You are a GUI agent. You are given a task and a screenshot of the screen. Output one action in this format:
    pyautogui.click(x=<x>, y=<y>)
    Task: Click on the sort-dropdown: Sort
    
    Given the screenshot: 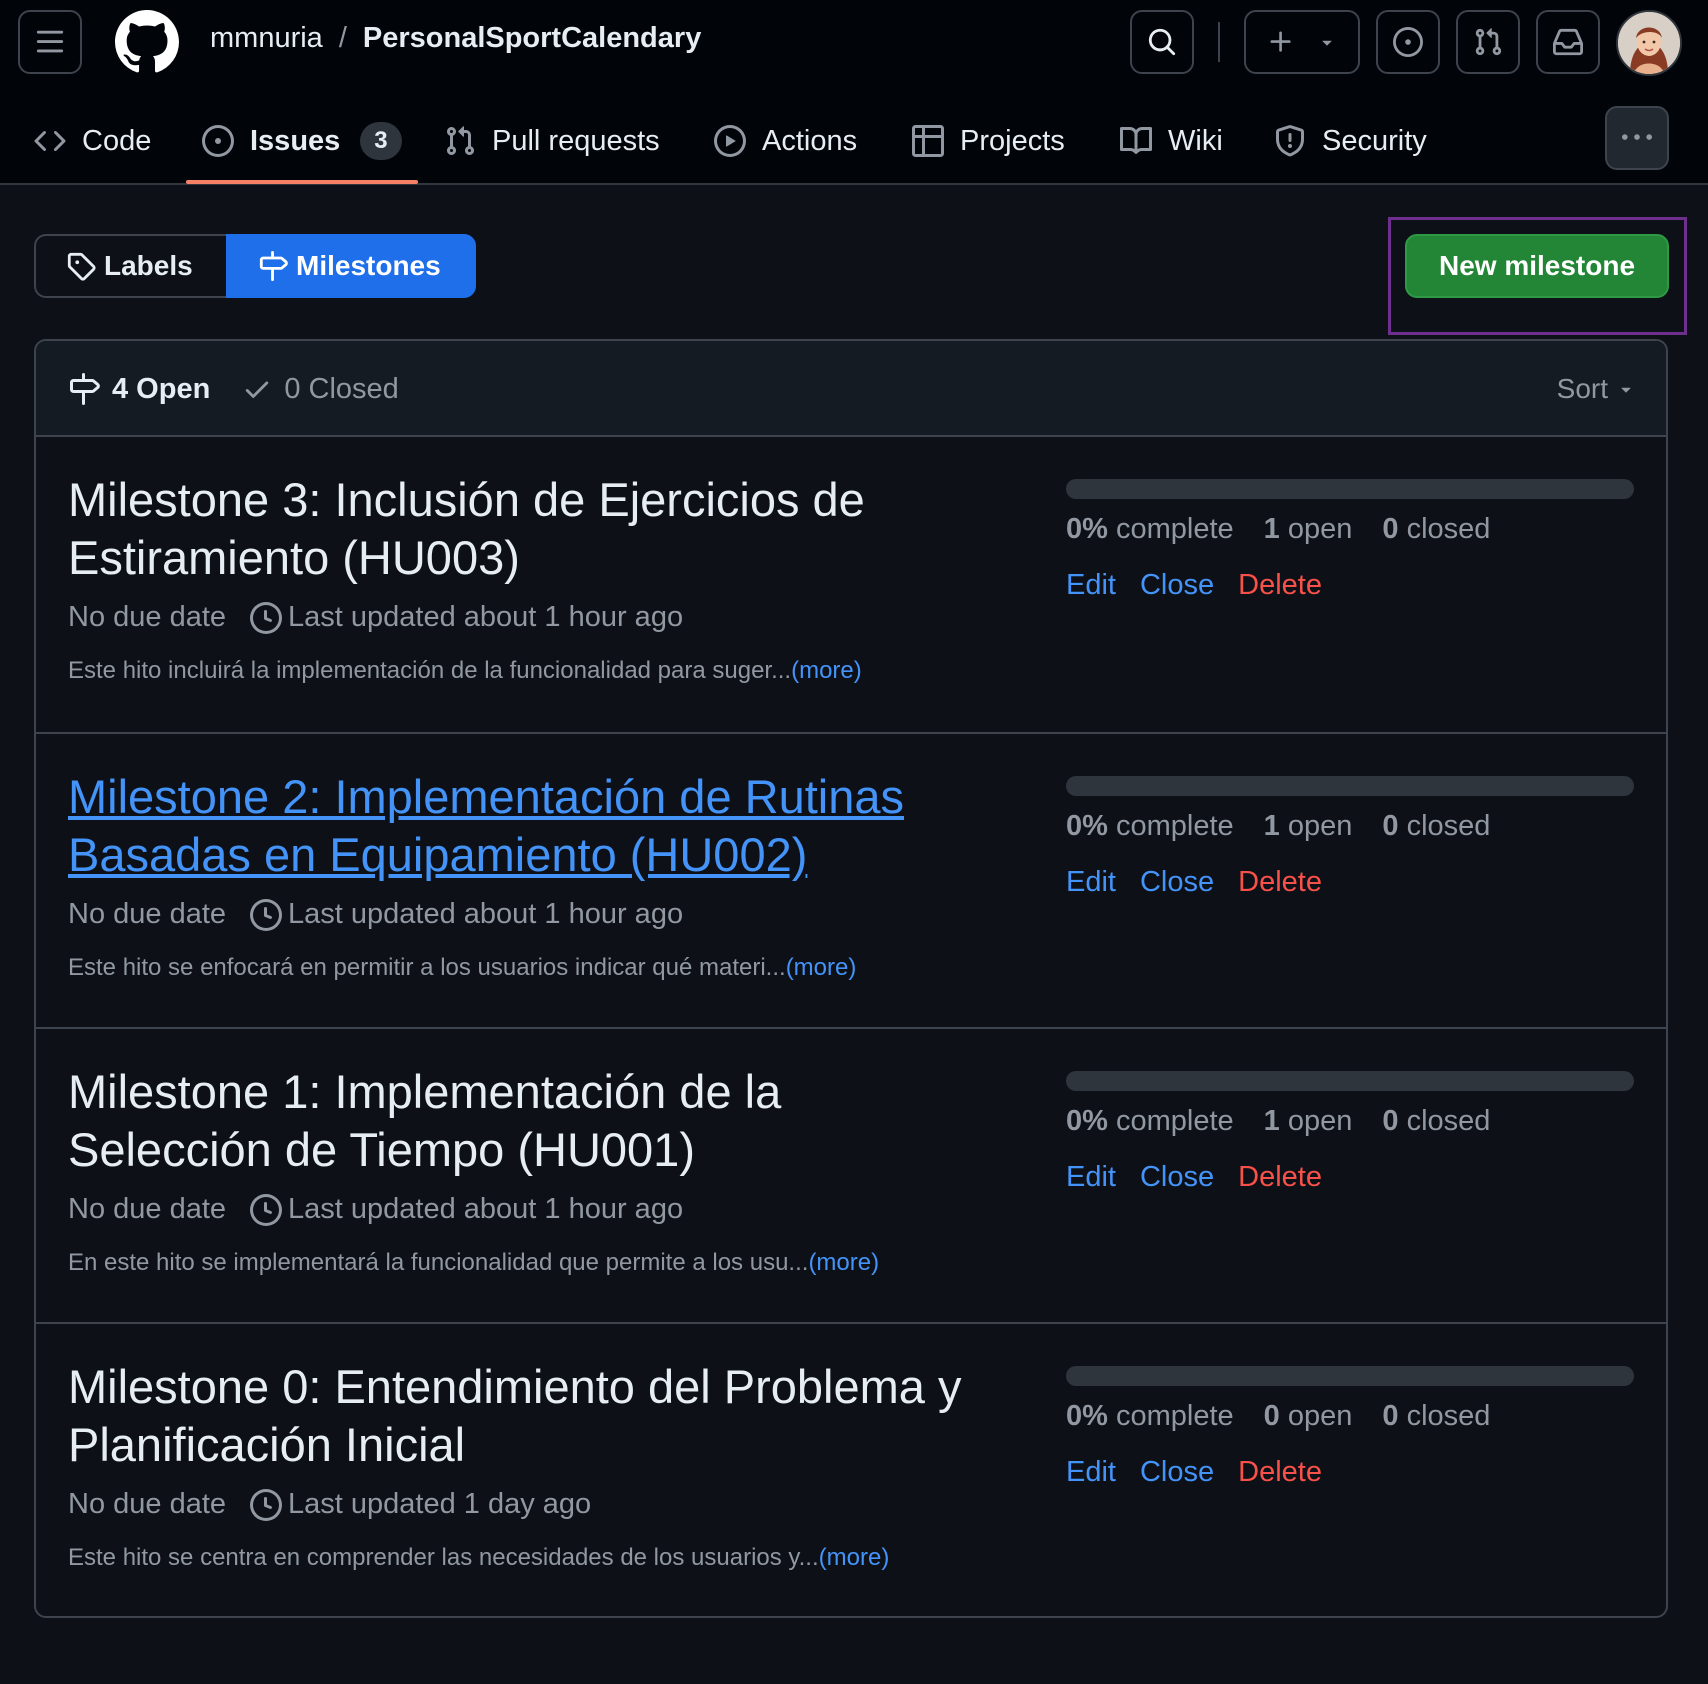 What is the action you would take?
    pyautogui.click(x=1596, y=389)
    